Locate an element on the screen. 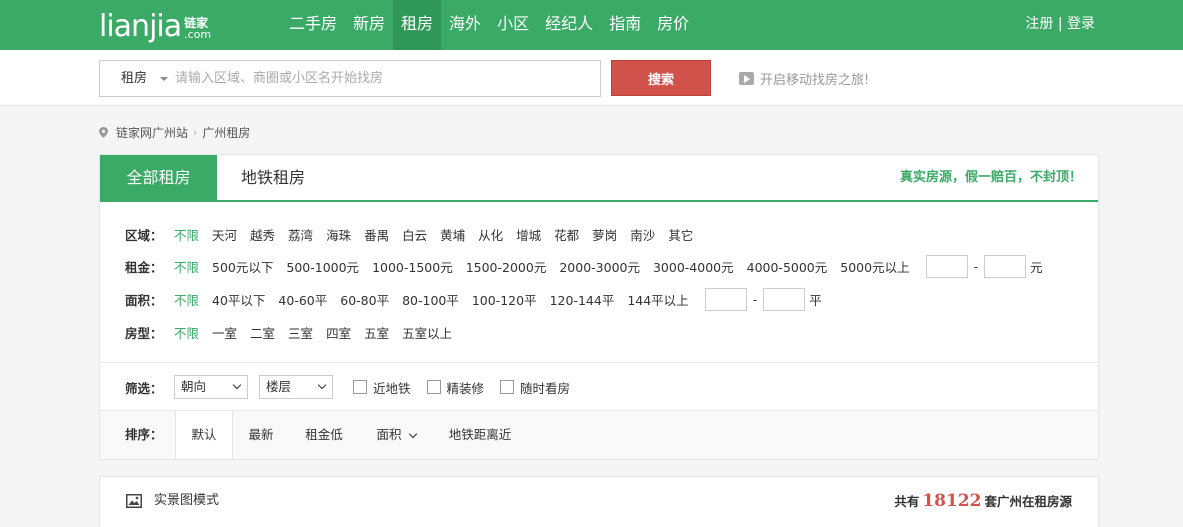 The width and height of the screenshot is (1183, 527). tab-bar: 全部租房 地铁租房 真实房源，假一赔百，不封顶！ is located at coordinates (599, 178).